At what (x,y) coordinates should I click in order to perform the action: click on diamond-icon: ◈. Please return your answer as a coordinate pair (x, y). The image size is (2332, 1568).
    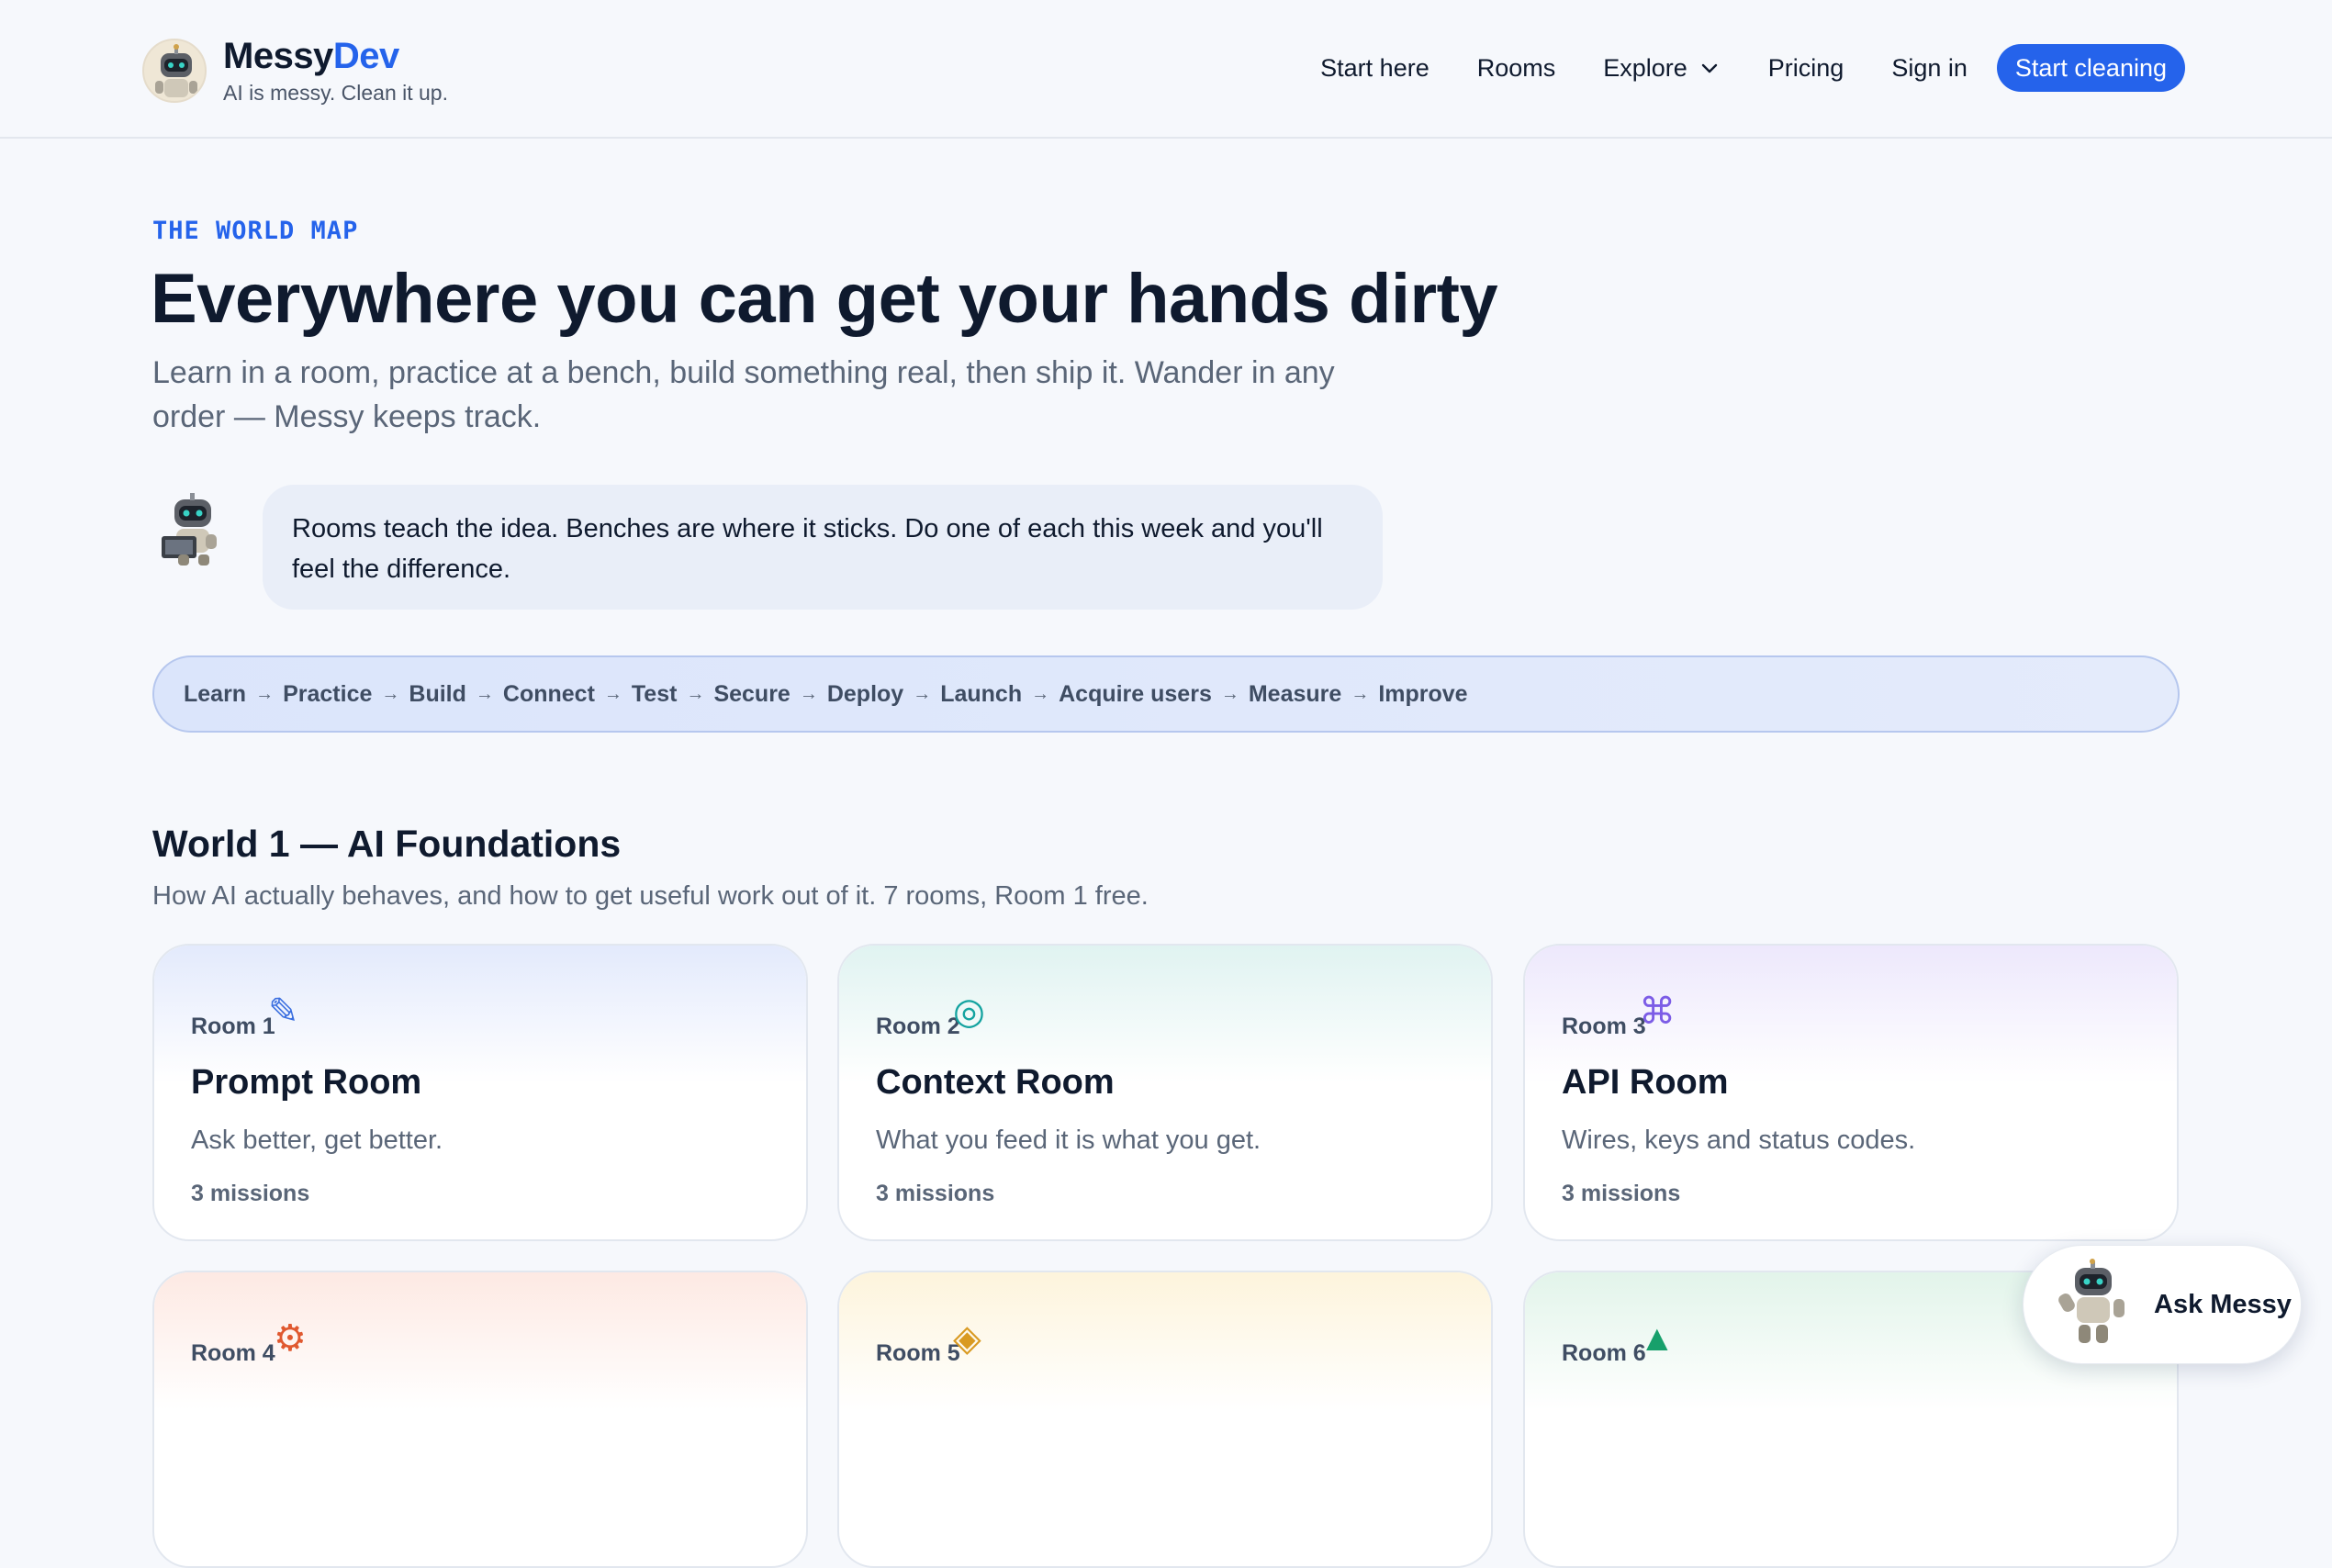
    Looking at the image, I should click on (967, 1338).